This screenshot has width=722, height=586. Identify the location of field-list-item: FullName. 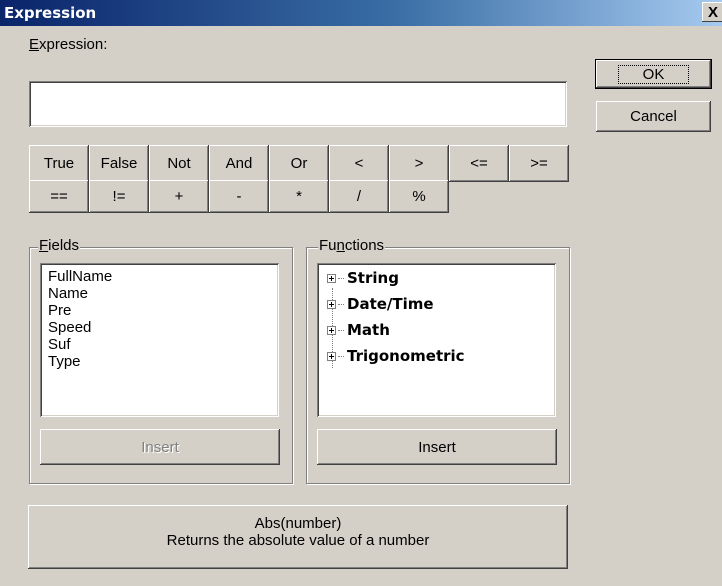
(80, 276).